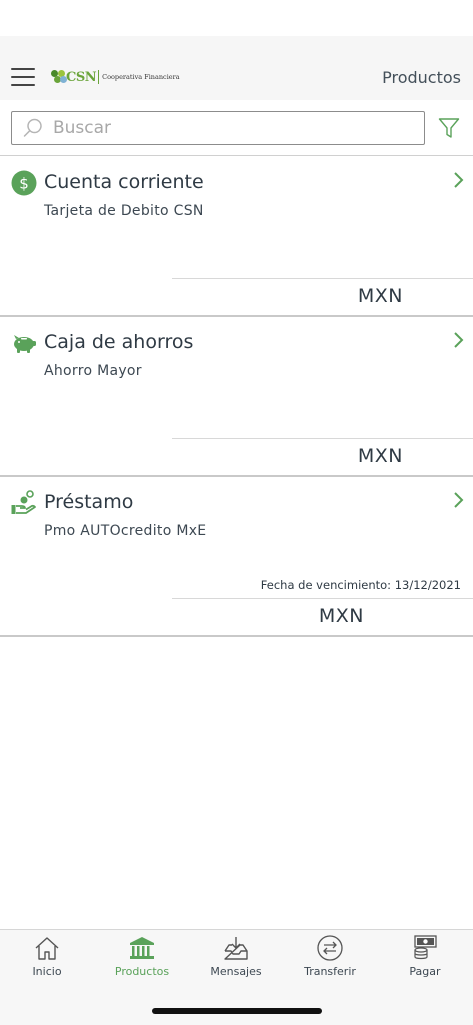 The width and height of the screenshot is (473, 1025). Describe the element at coordinates (236, 18) in the screenshot. I see `status-bar` at that location.